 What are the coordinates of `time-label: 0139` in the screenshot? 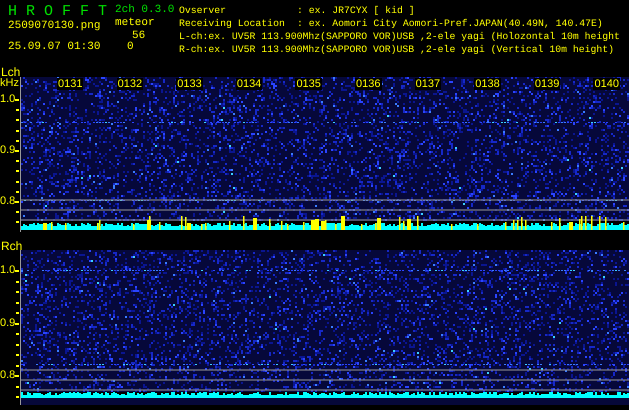 It's located at (547, 84).